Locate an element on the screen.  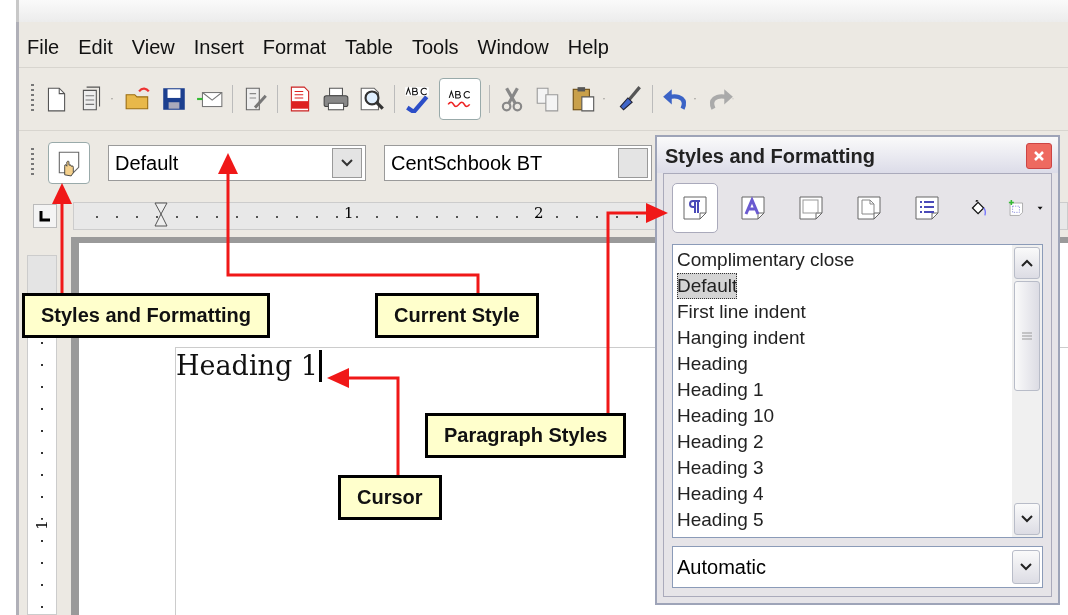
callout-label: Styles and Formatting is located at coordinates (146, 315).